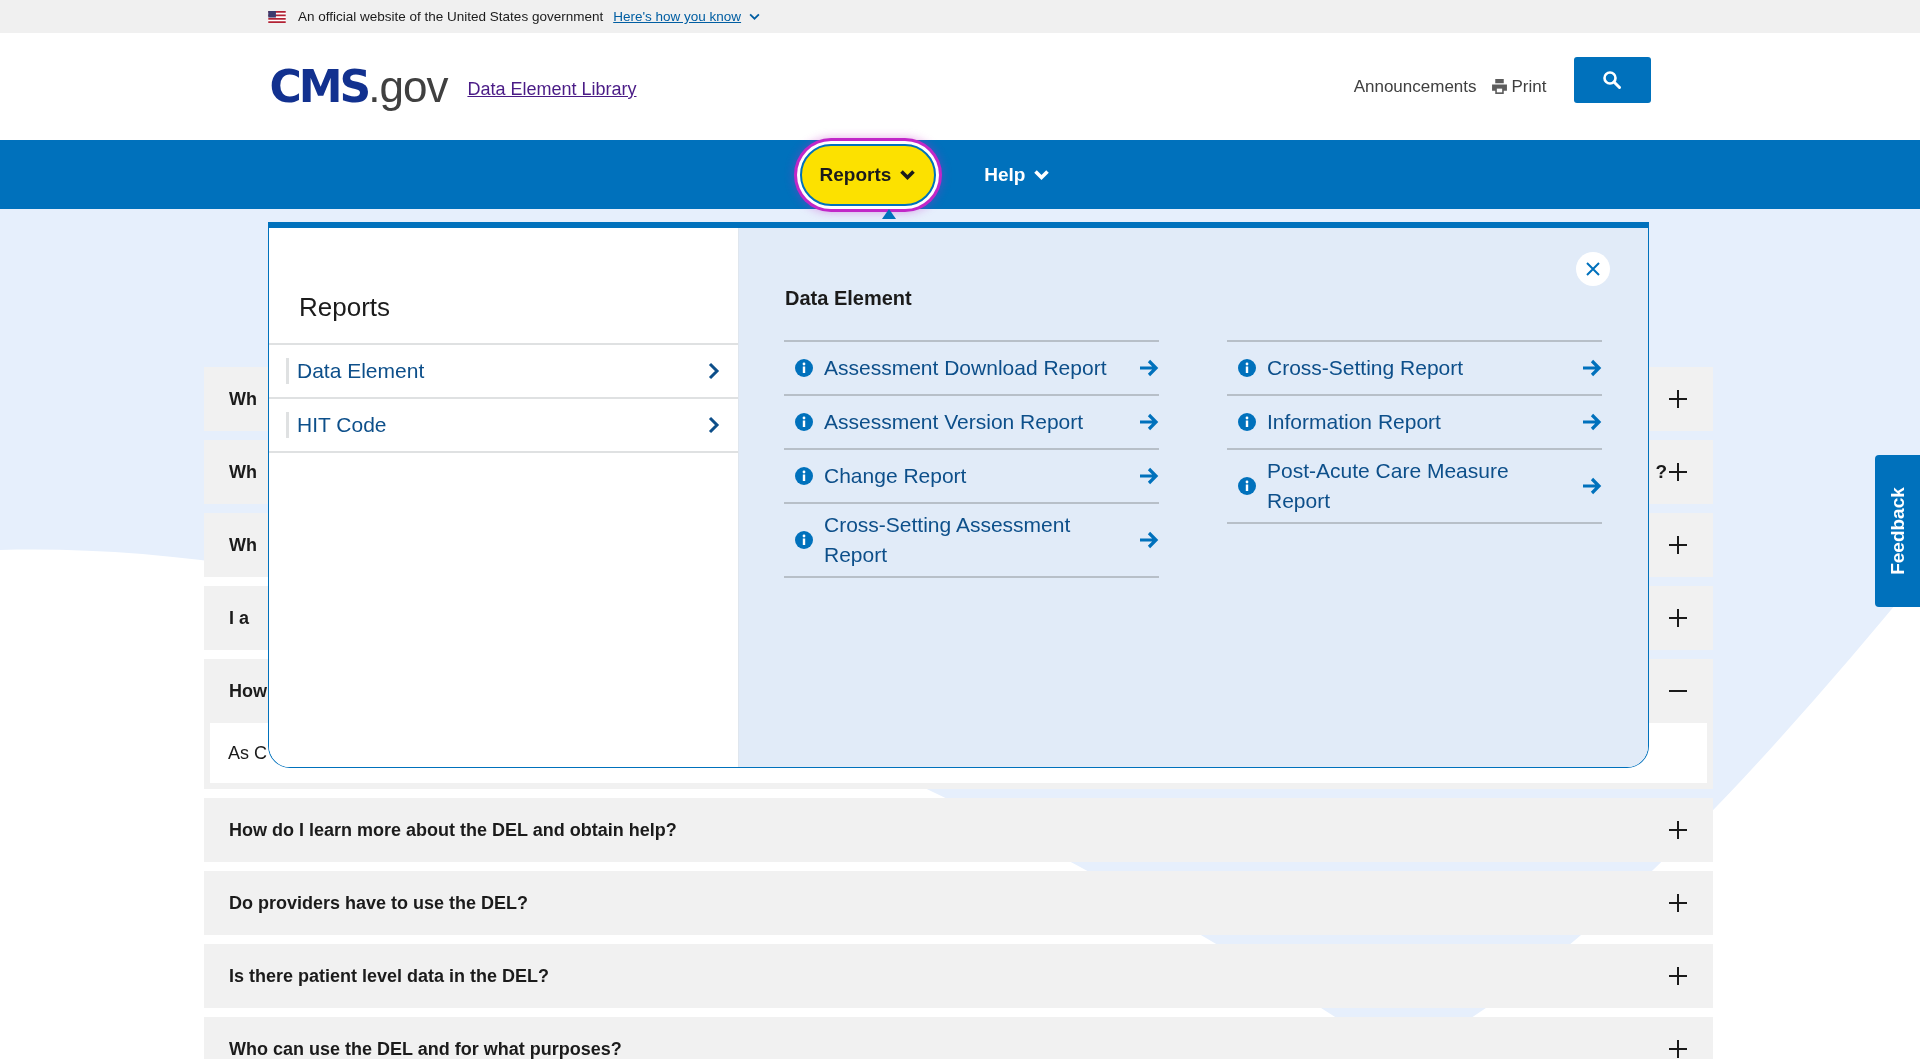 Image resolution: width=1920 pixels, height=1059 pixels. I want to click on banner-text: An official website of the United States government, so click(451, 16).